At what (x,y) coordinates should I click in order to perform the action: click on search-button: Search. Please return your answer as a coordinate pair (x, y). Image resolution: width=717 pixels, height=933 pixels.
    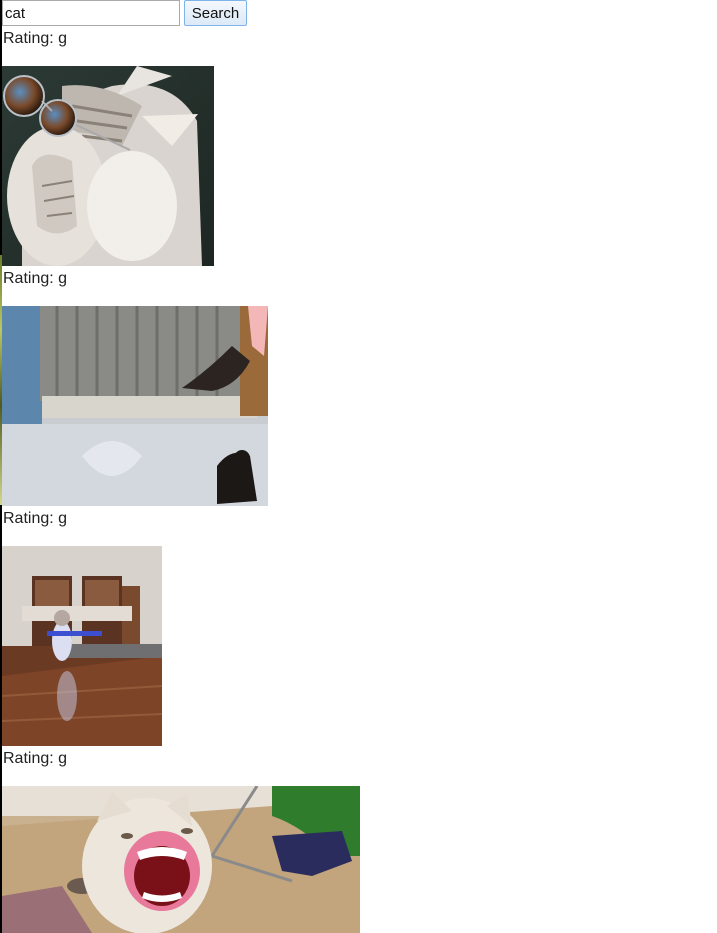
    Looking at the image, I should click on (215, 13).